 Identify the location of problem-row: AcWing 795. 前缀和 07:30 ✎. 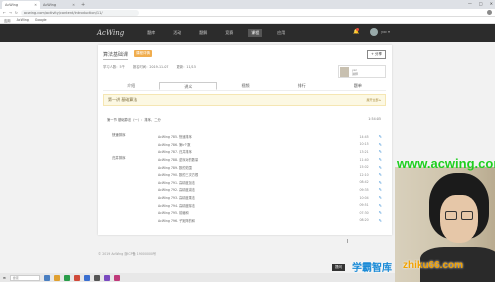
(270, 213).